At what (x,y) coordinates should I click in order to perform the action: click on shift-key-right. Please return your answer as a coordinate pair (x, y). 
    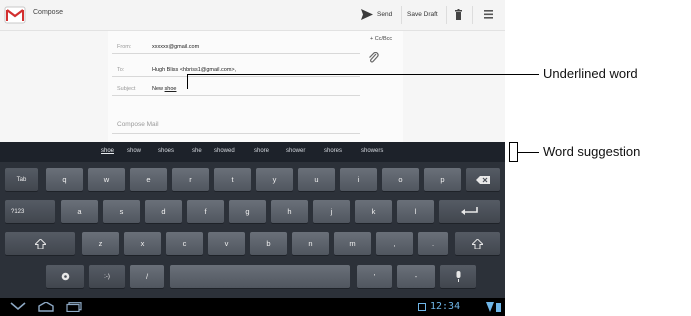
    Looking at the image, I should click on (477, 243).